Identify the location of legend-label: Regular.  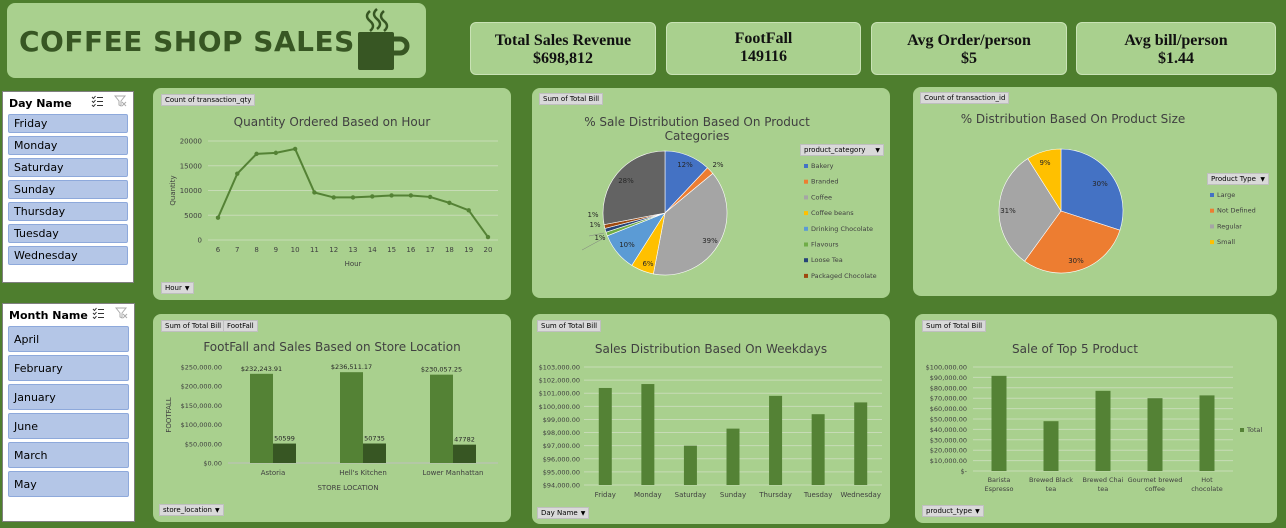
(1229, 226).